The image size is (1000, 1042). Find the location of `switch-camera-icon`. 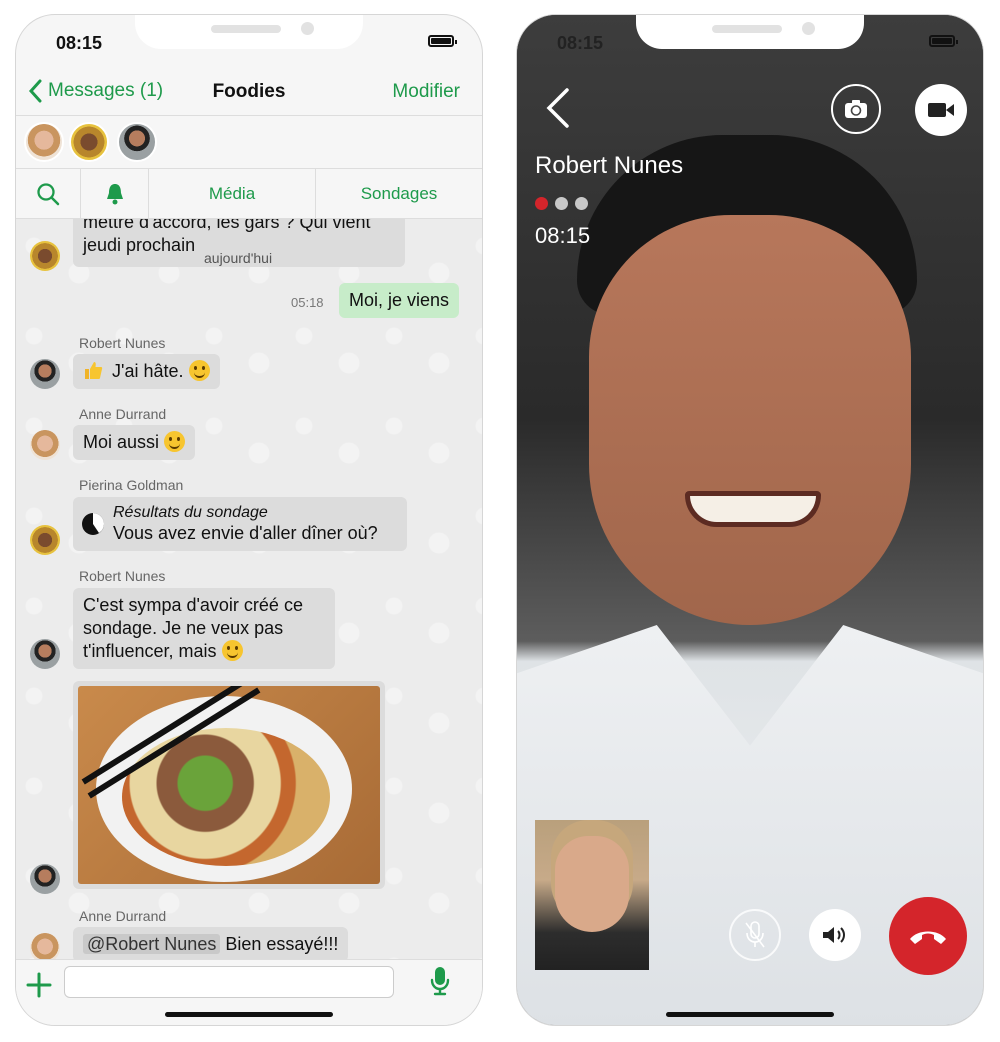

switch-camera-icon is located at coordinates (856, 109).